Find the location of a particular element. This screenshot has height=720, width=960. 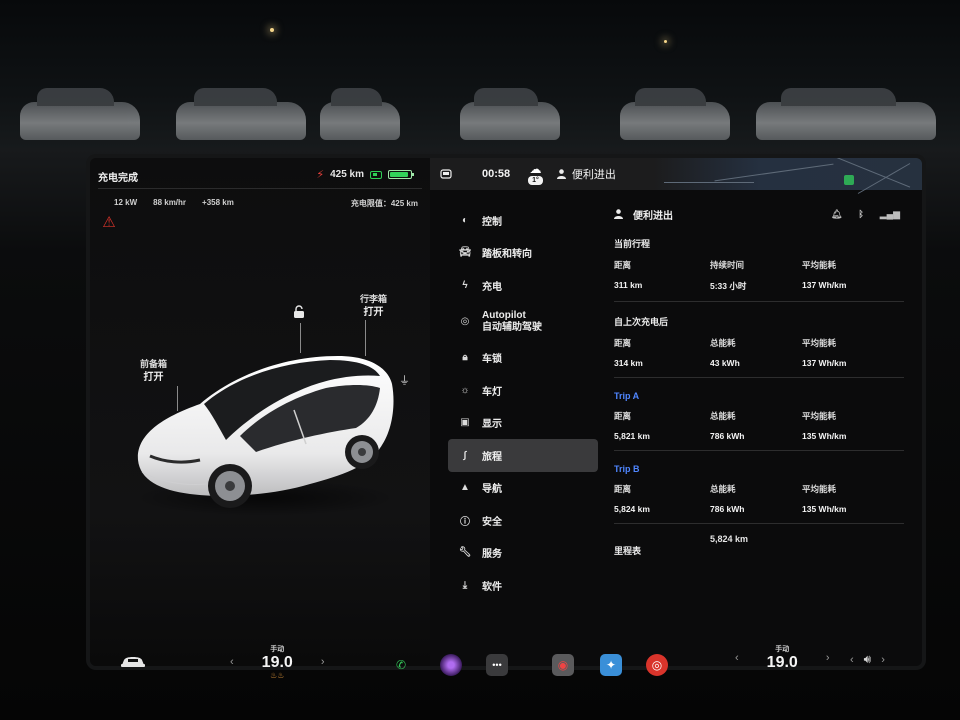

menu-item-sublabel: 自动辅助驾驶 is located at coordinates (512, 327).